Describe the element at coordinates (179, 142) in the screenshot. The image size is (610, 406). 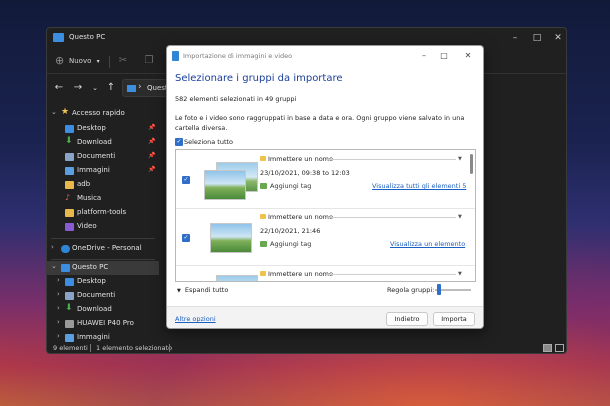
I see `select-all-checkbox: ✓` at that location.